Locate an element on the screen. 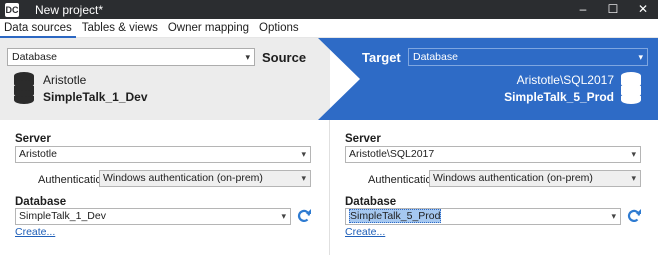 Image resolution: width=658 pixels, height=255 pixels. tab-tables-views: Tables & views is located at coordinates (120, 28).